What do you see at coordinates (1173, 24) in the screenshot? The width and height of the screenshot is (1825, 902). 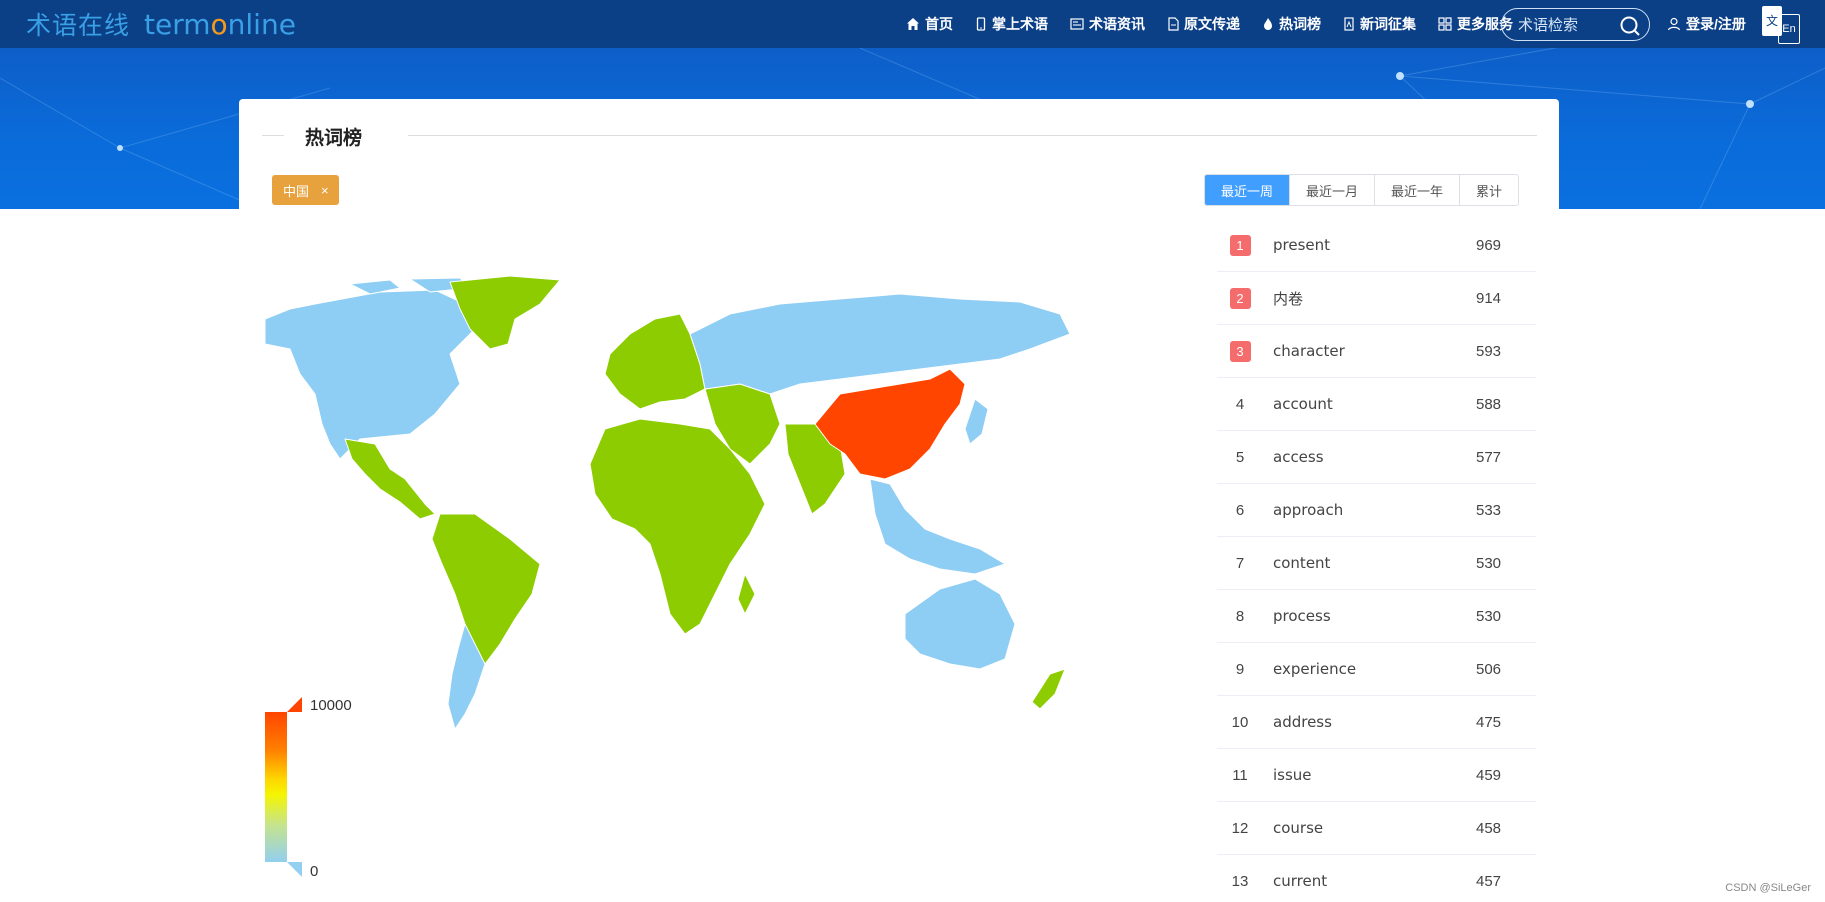 I see `document-icon` at bounding box center [1173, 24].